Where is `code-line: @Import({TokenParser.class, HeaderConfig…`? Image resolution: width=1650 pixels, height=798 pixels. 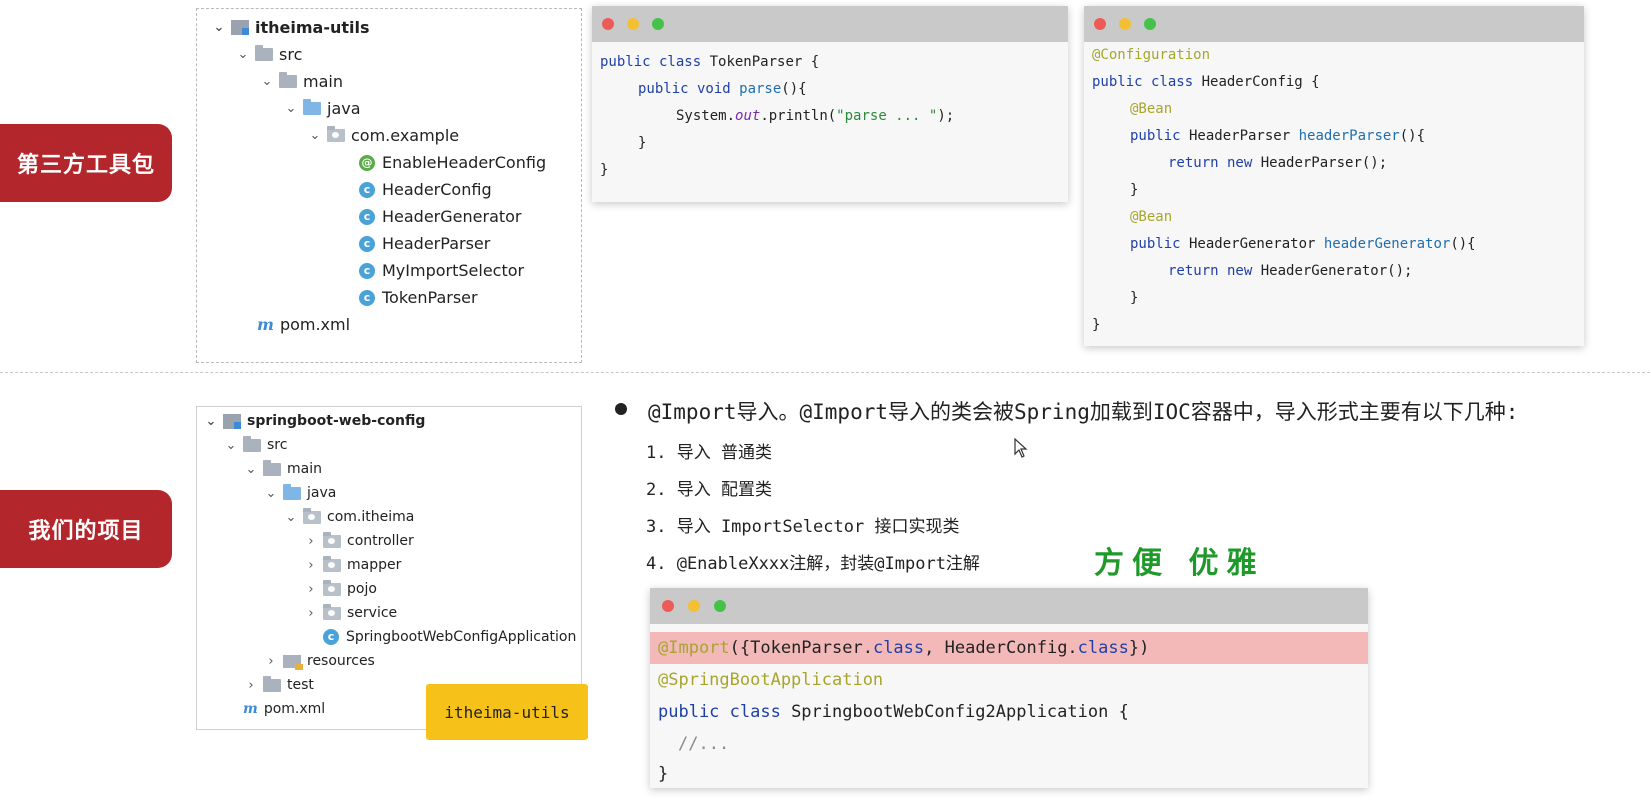 code-line: @Import({TokenParser.class, HeaderConfig… is located at coordinates (904, 648).